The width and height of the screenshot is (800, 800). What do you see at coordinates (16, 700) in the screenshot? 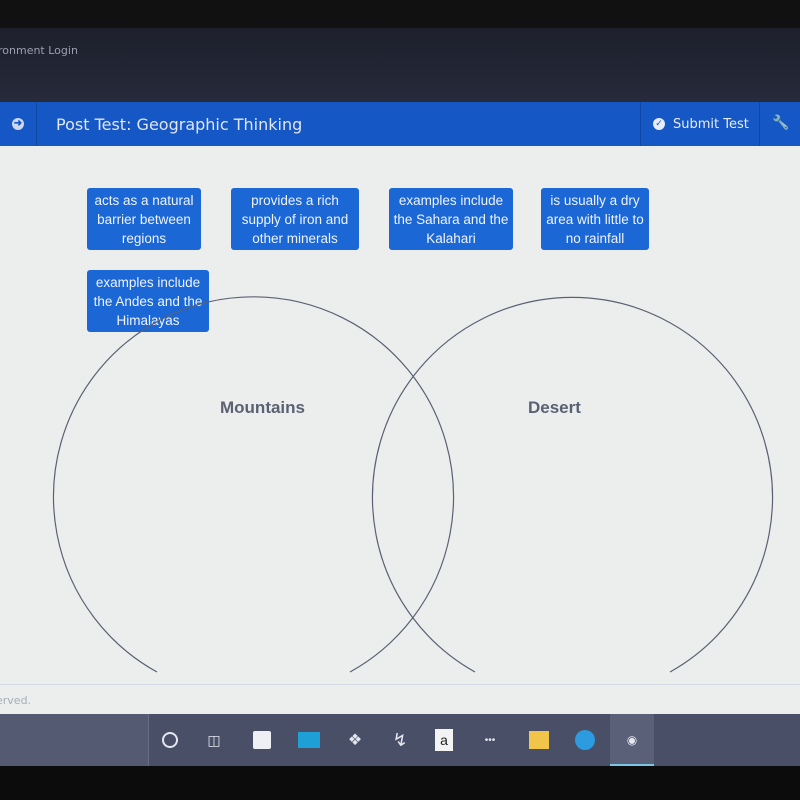
I see `footer-copyright: erved.` at bounding box center [16, 700].